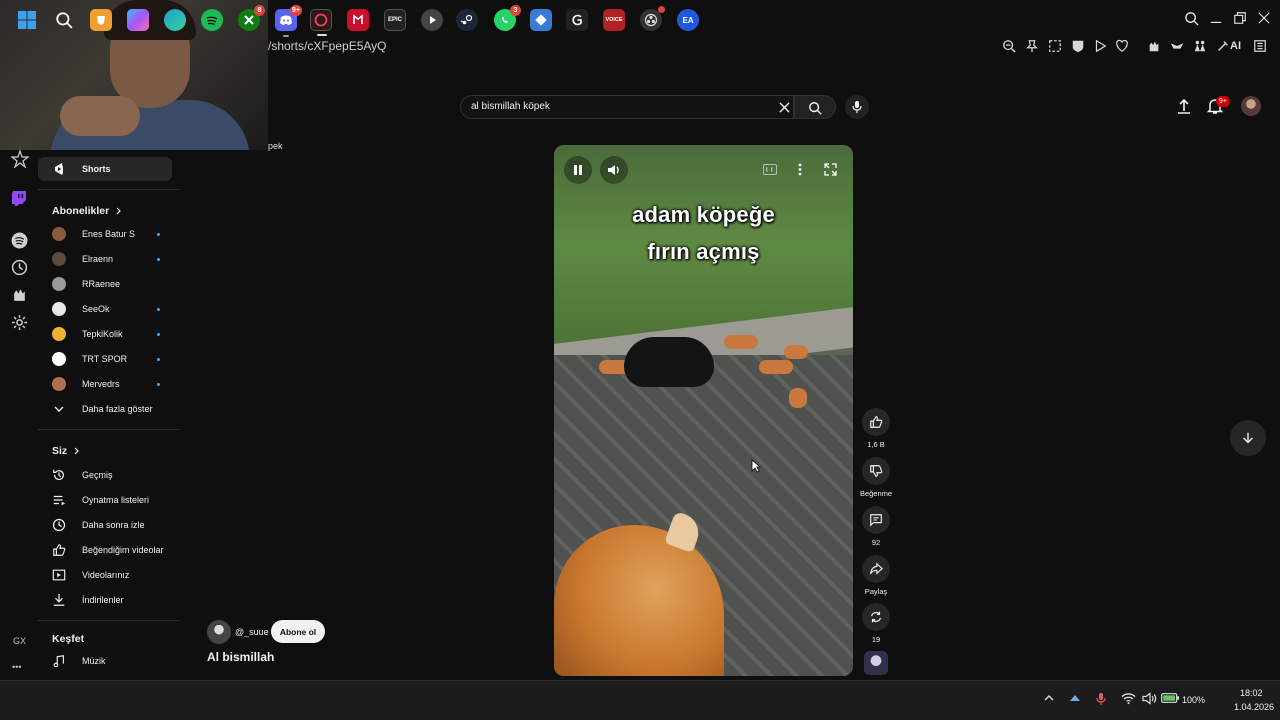 Image resolution: width=1280 pixels, height=720 pixels. What do you see at coordinates (507, 18) in the screenshot?
I see `whatsapp-icon: 3` at bounding box center [507, 18].